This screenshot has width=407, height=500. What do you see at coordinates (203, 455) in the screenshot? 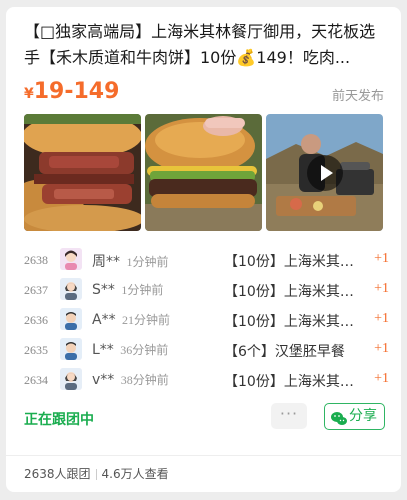
I see `divider` at bounding box center [203, 455].